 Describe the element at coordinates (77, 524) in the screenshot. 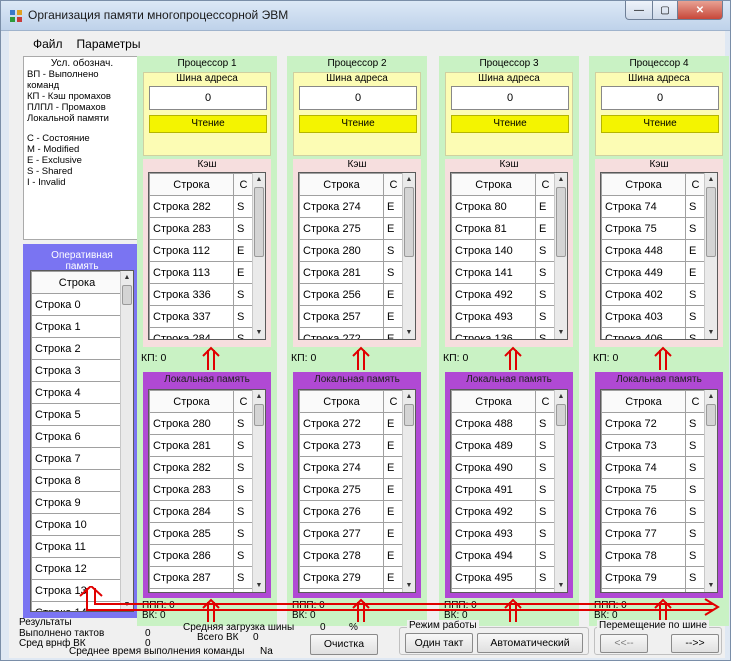

I see `table-row: Строка 10` at that location.